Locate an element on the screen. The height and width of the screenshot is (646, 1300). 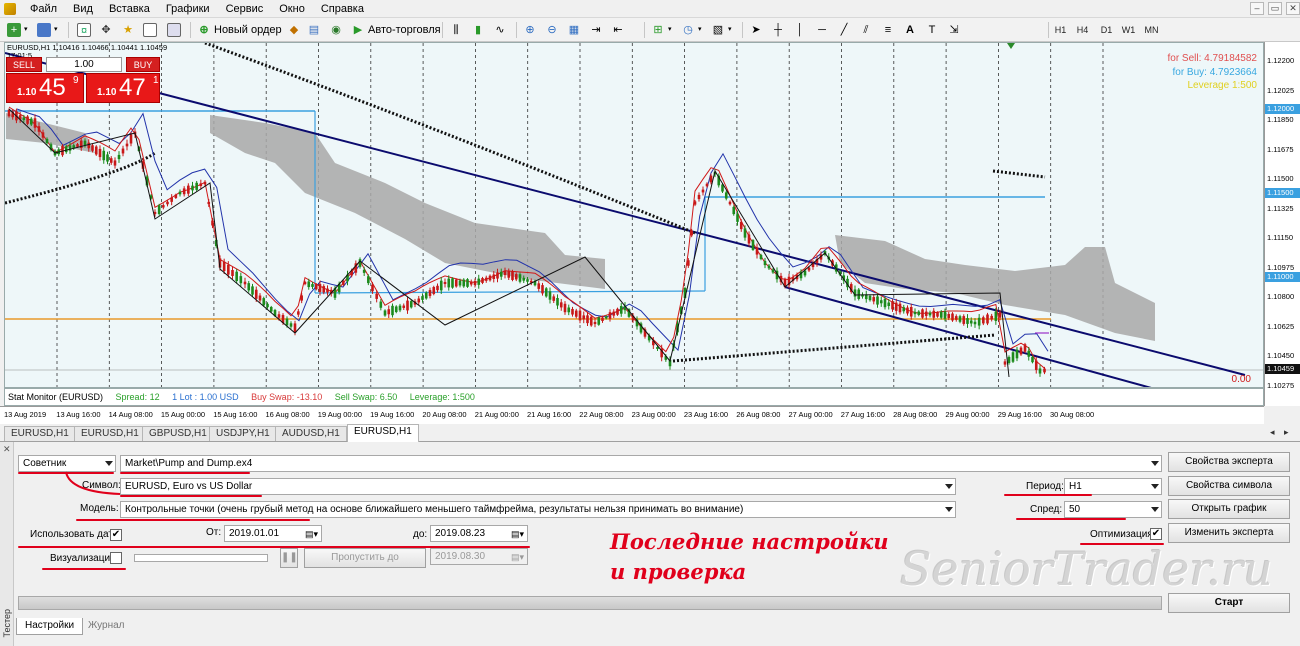
lots-input: 1.00 is located at coordinates (84, 64).